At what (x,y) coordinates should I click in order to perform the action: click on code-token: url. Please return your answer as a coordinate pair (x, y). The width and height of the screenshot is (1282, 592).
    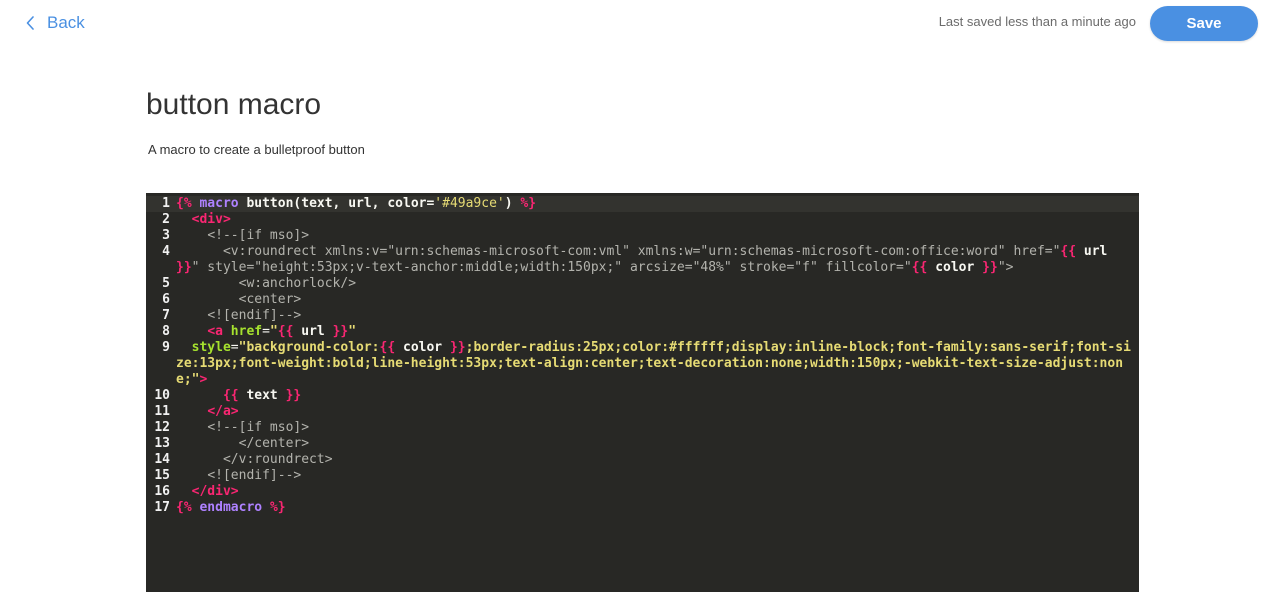
    Looking at the image, I should click on (313, 331).